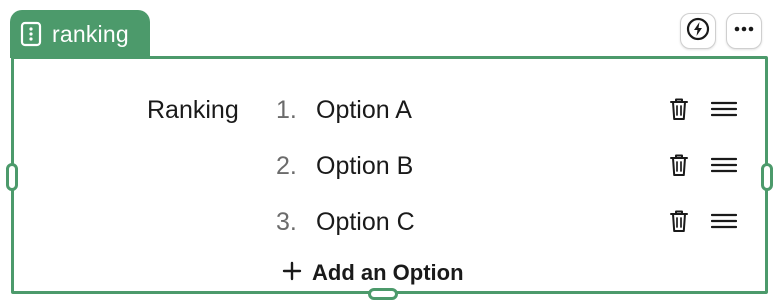 This screenshot has height=302, width=780. Describe the element at coordinates (286, 166) in the screenshot. I see `option-number: 2.` at that location.